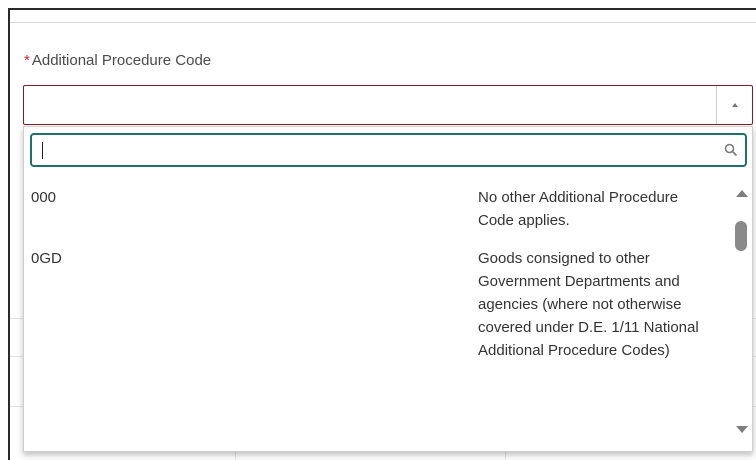 This screenshot has width=756, height=460. I want to click on field-label-text: Additional Procedure Code, so click(121, 60).